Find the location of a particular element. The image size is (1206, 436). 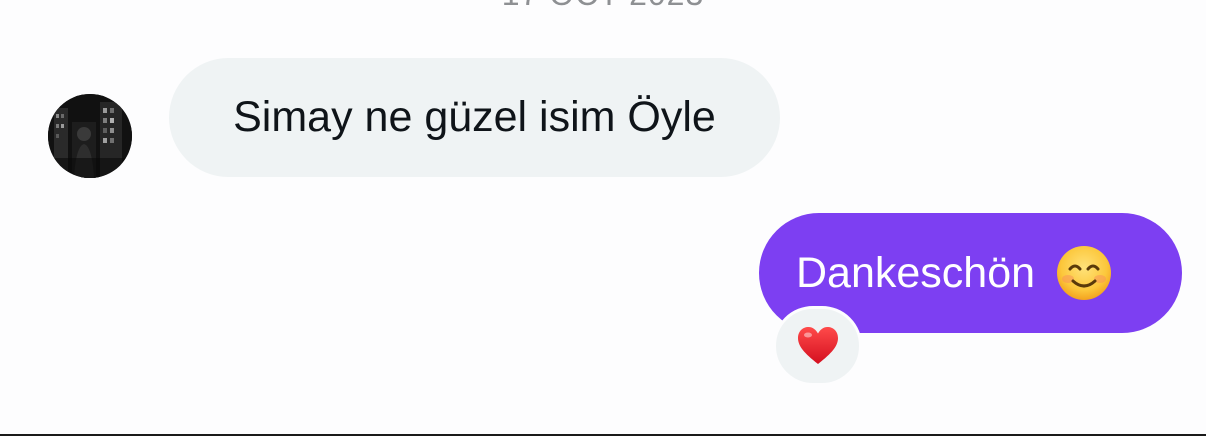

message-text: Simay ne güzel isim Öyle is located at coordinates (474, 117).